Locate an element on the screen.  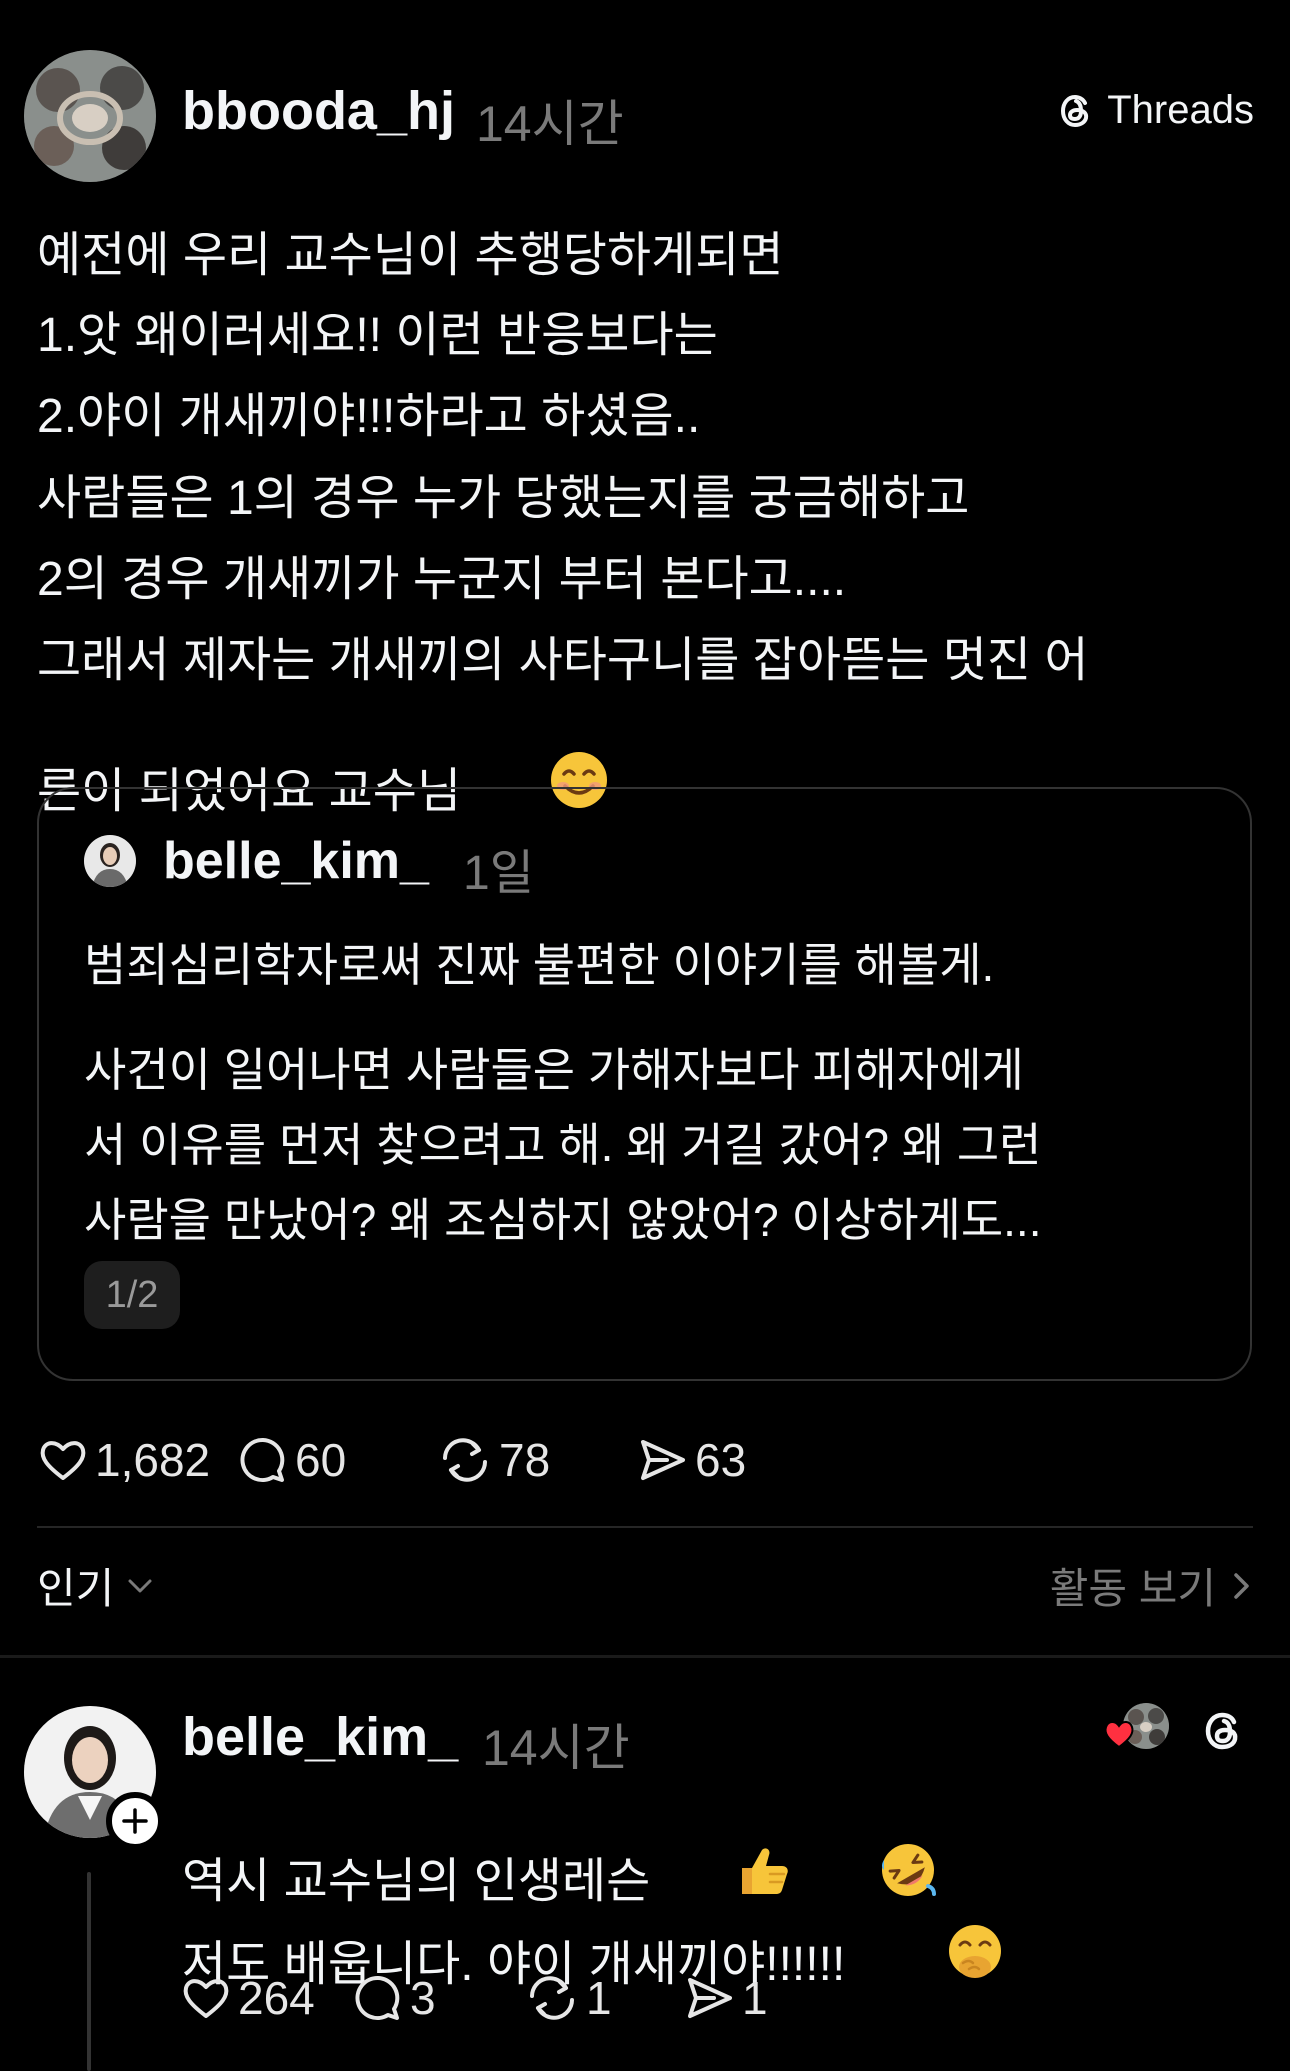
follow-button is located at coordinates (135, 1821).